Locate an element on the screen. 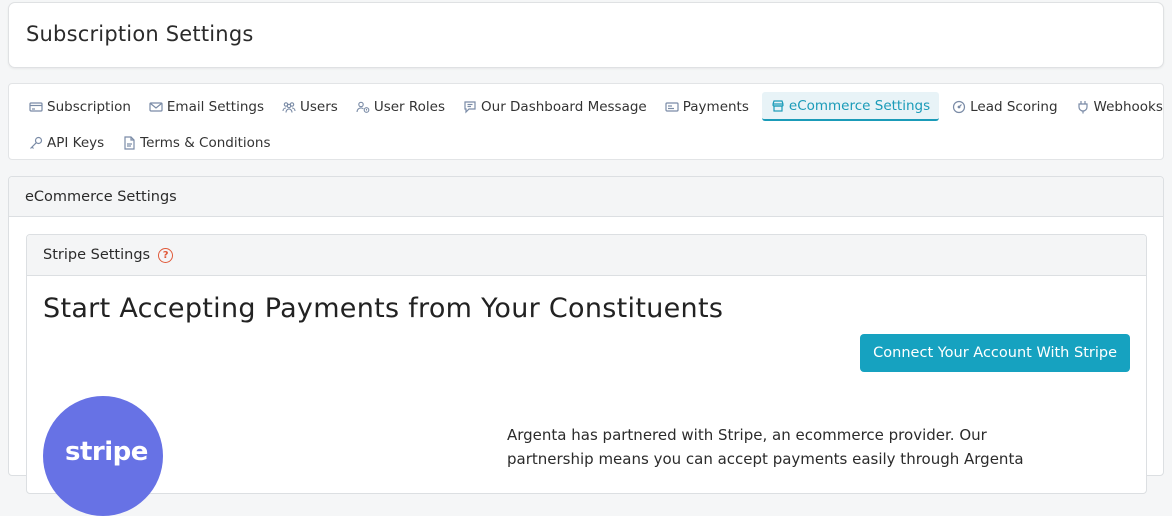  tab-payments: Payments is located at coordinates (707, 106).